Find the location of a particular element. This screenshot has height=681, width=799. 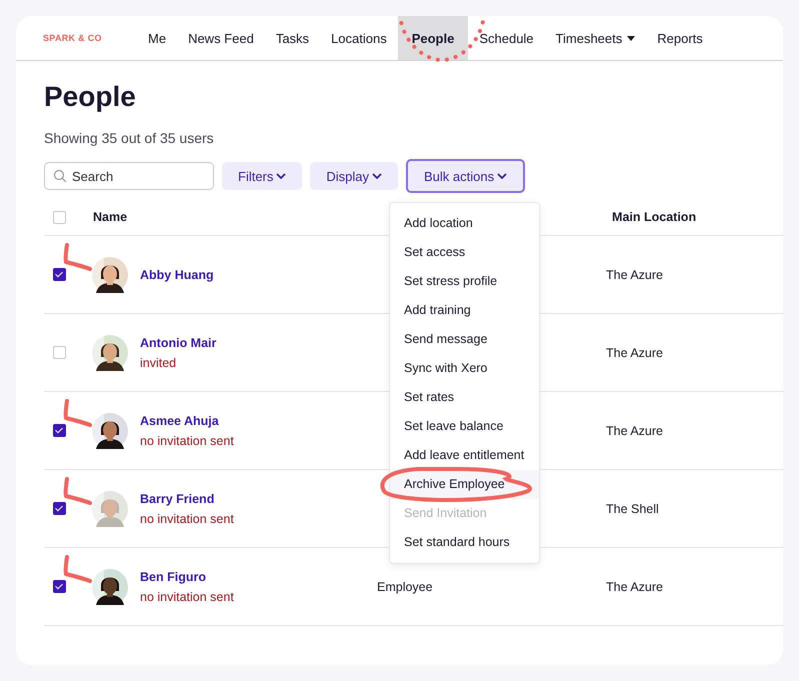

nav-tab: Reports is located at coordinates (680, 38).